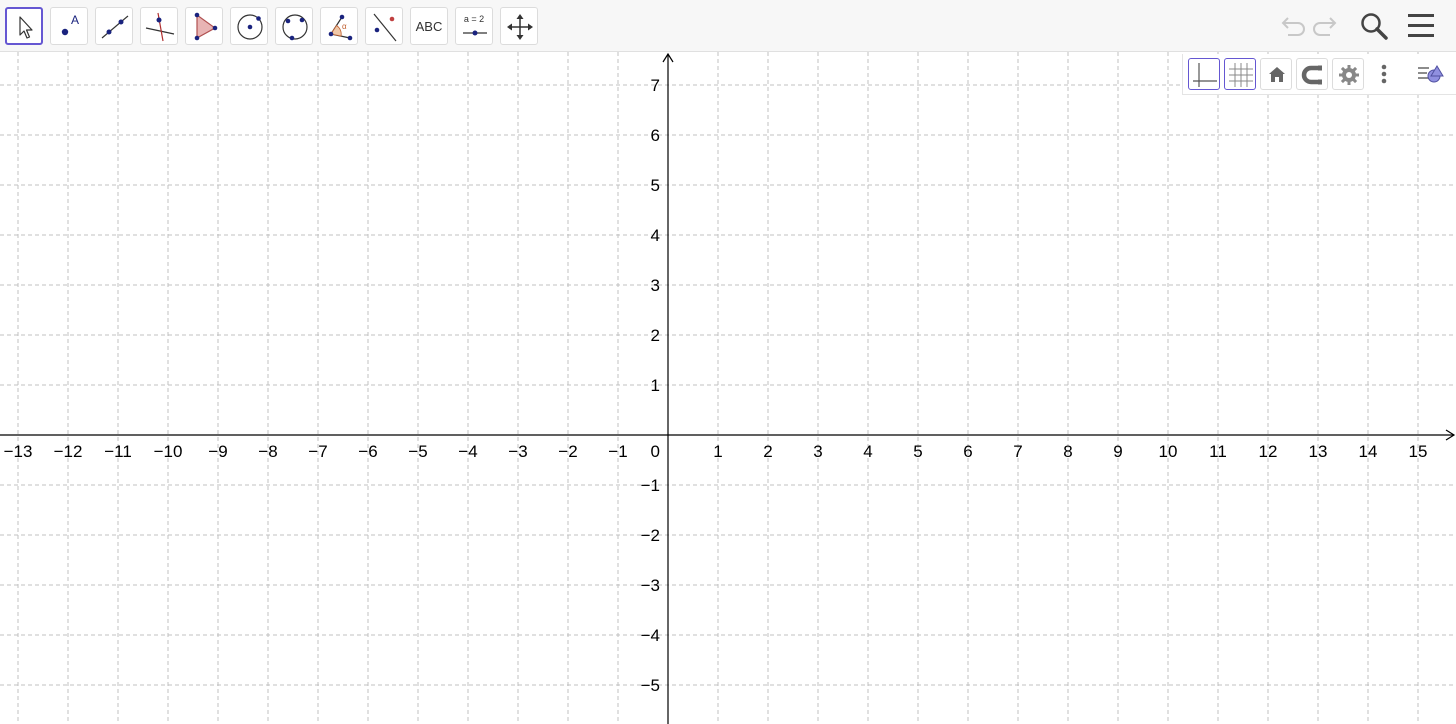 The height and width of the screenshot is (724, 1456). Describe the element at coordinates (417, 451) in the screenshot. I see `x-tick-label: −5` at that location.